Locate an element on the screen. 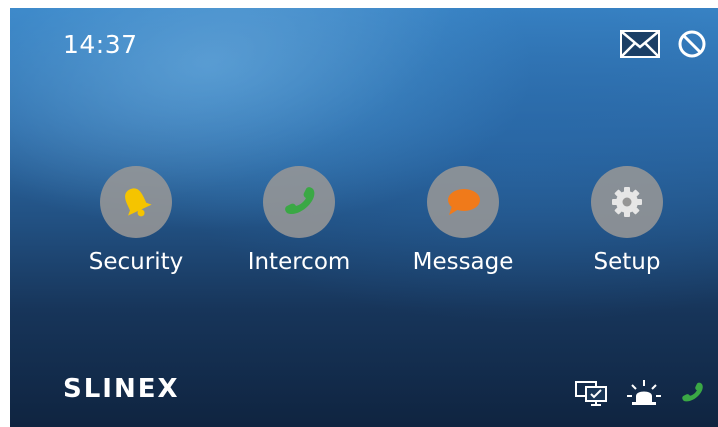 The height and width of the screenshot is (427, 718). menu-item-security: Security is located at coordinates (136, 220).